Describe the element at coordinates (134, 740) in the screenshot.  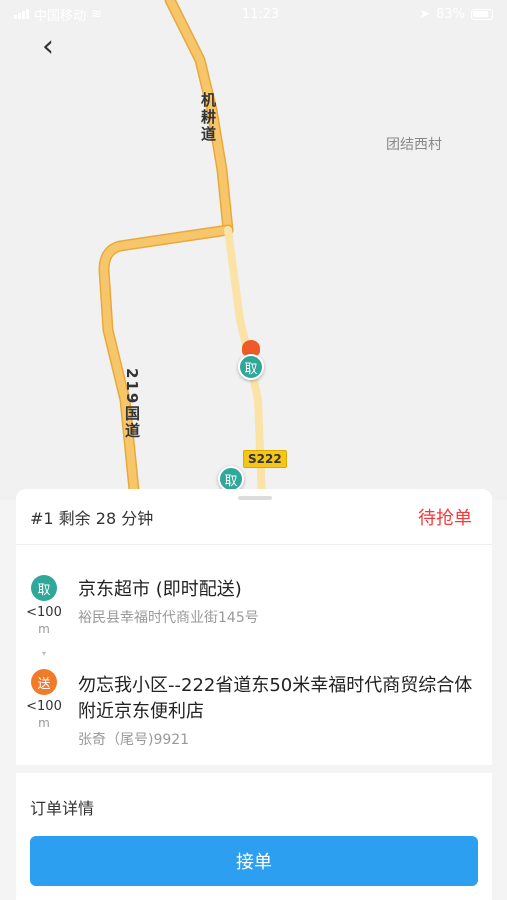
I see `delivery-contact: 张奇（尾号)9921` at that location.